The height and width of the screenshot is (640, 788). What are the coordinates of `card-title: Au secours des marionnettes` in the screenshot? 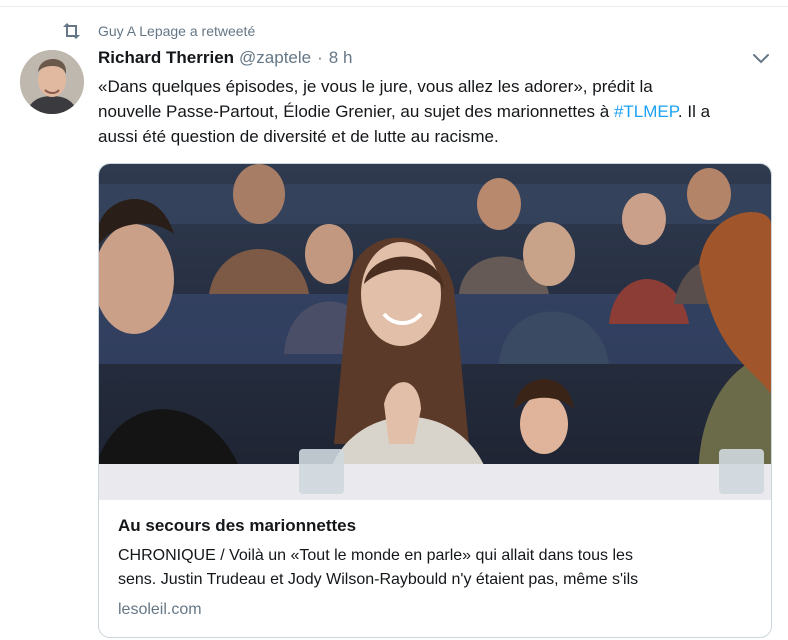 It's located at (438, 526).